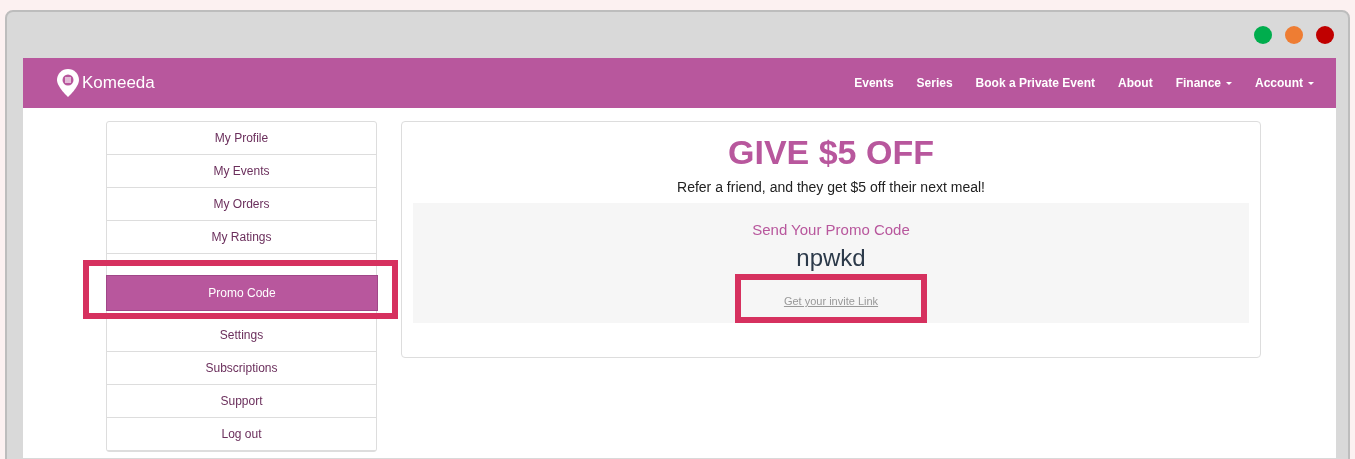  Describe the element at coordinates (831, 301) in the screenshot. I see `invite-link: Get your invite Link` at that location.